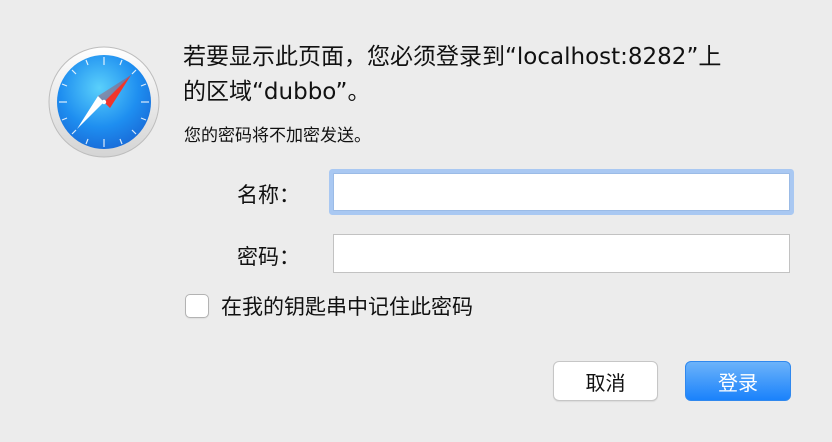 The width and height of the screenshot is (832, 442). Describe the element at coordinates (268, 195) in the screenshot. I see `name-label: 名称：` at that location.